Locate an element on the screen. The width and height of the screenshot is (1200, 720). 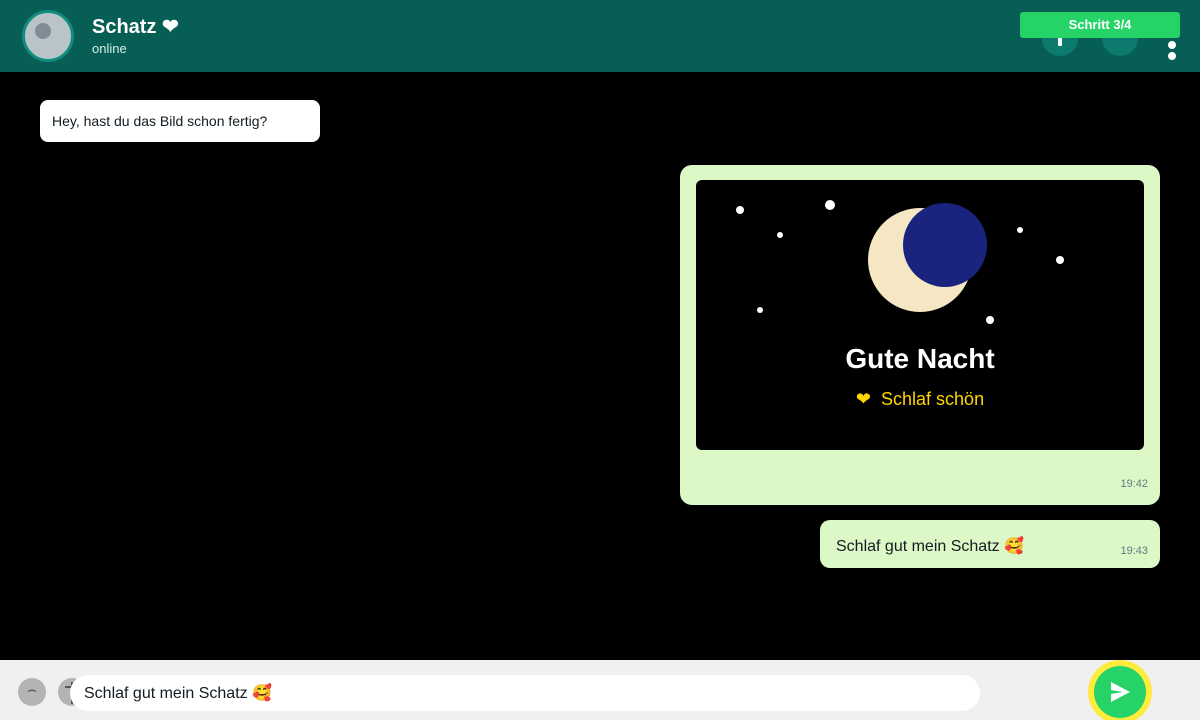
send-icon is located at coordinates (1120, 692).